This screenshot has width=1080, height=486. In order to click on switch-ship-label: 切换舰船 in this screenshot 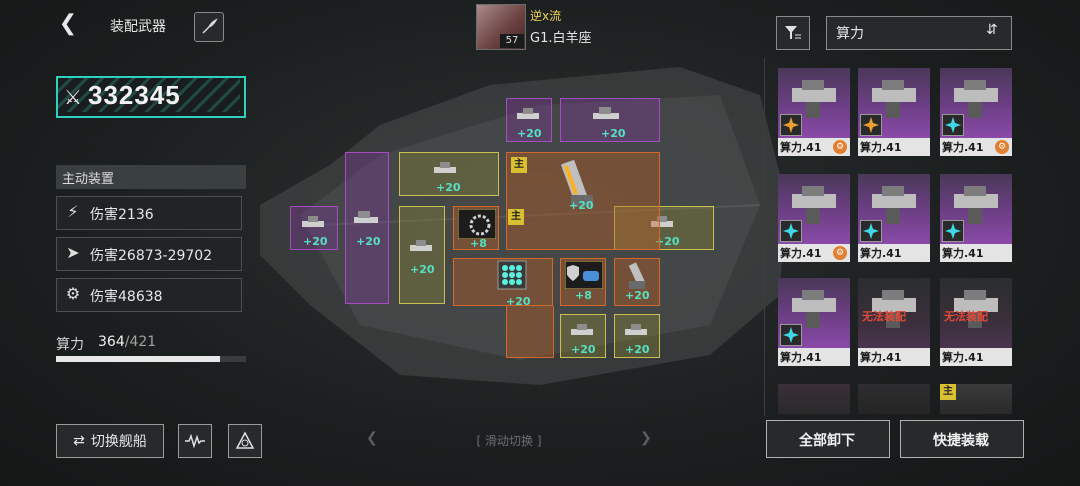, I will do `click(118, 442)`.